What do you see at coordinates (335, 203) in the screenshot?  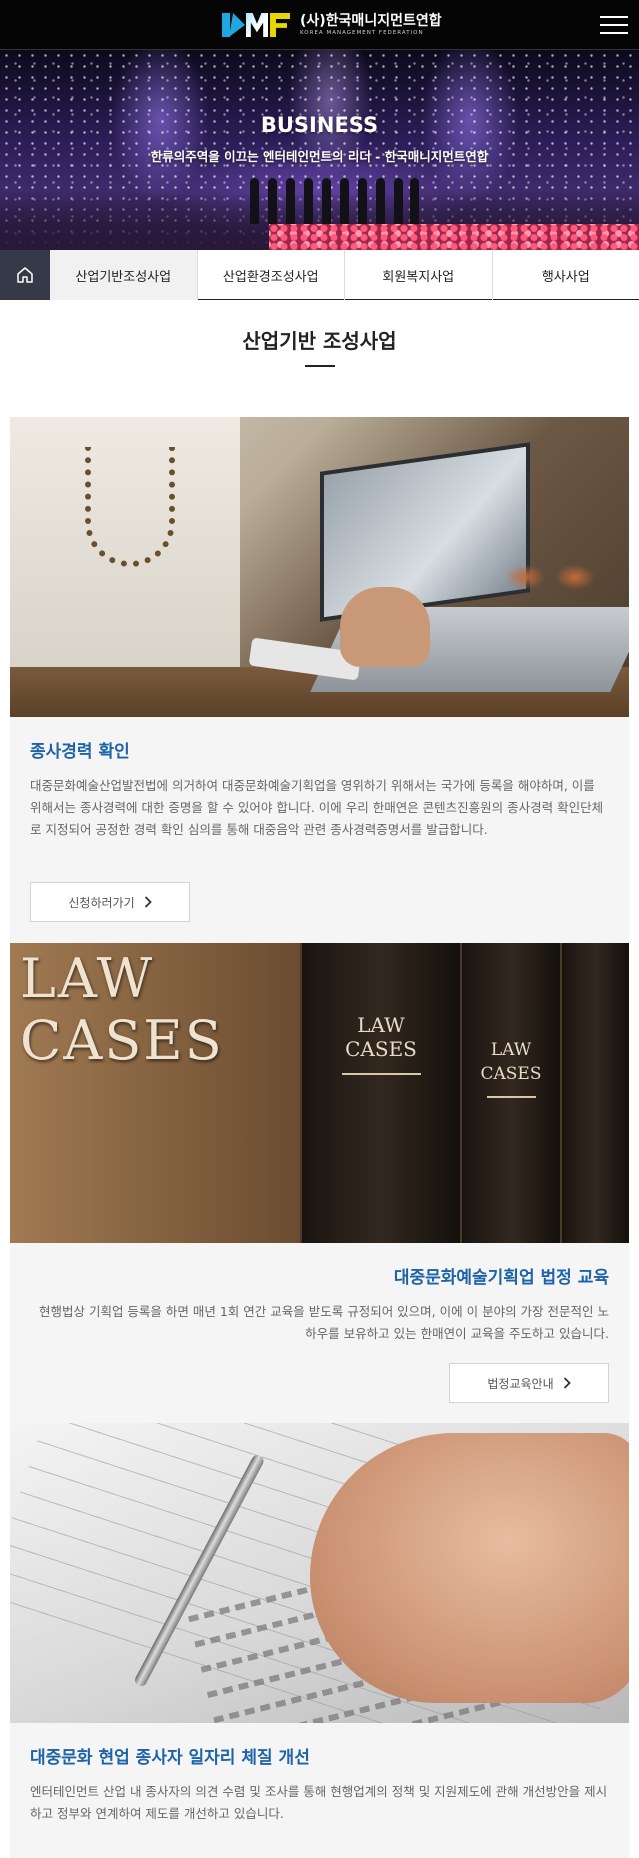 I see `stage-performers-image` at bounding box center [335, 203].